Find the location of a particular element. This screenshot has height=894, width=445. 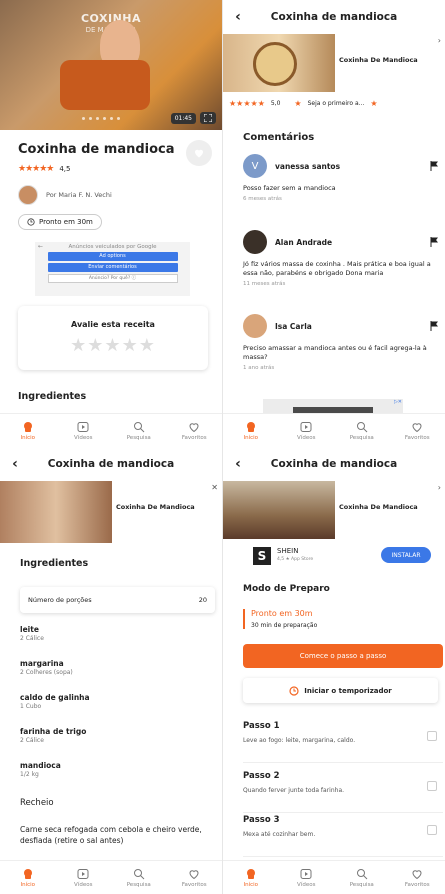

carousel-dots is located at coordinates (101, 118).